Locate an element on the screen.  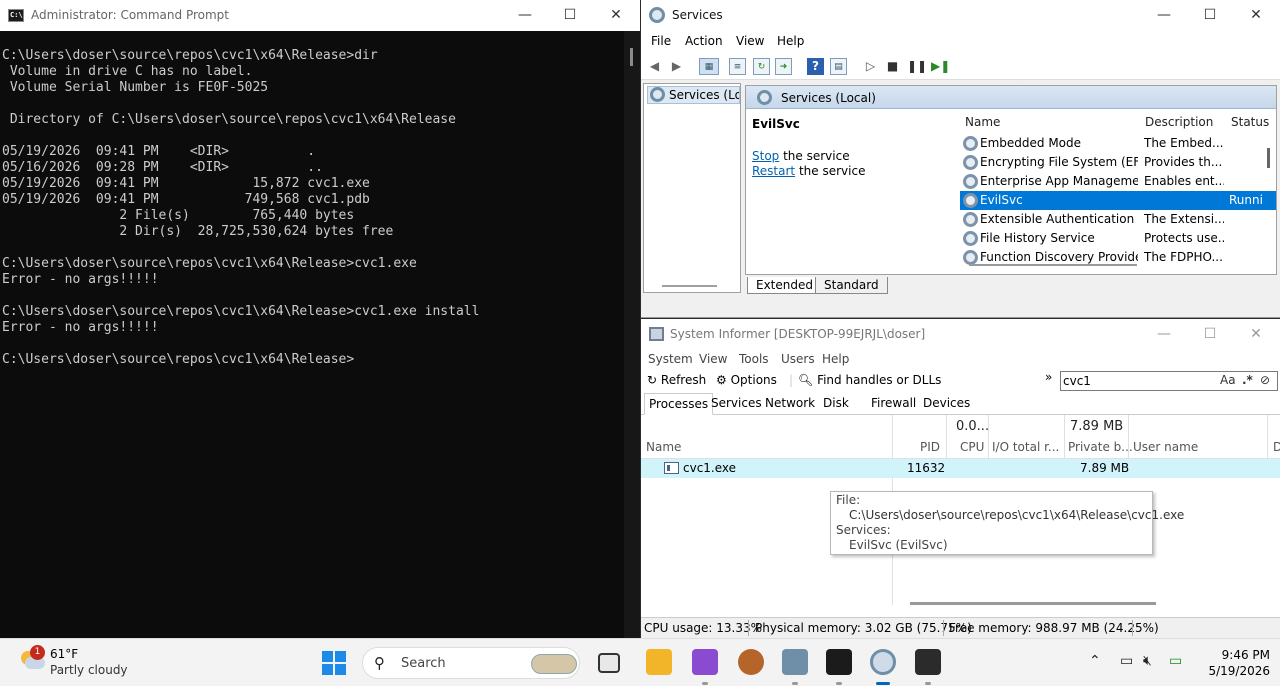
tab-standard: Standard is located at coordinates (851, 285).